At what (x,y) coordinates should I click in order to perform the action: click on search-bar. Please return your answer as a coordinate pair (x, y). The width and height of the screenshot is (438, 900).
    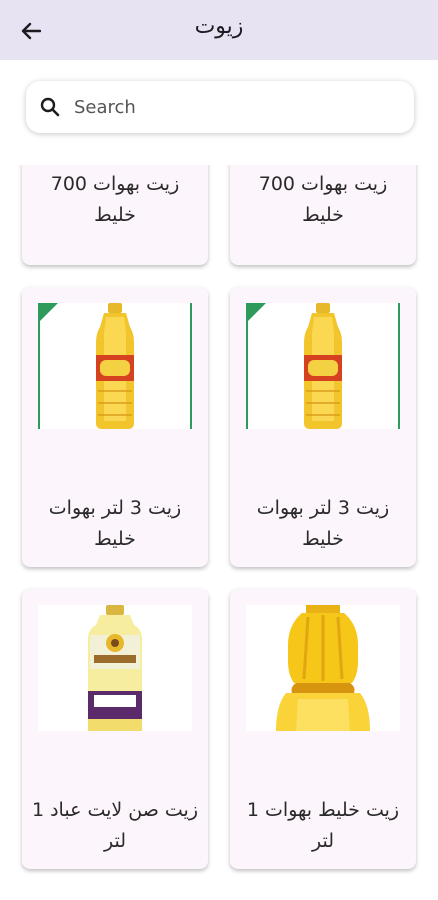
    Looking at the image, I should click on (220, 107).